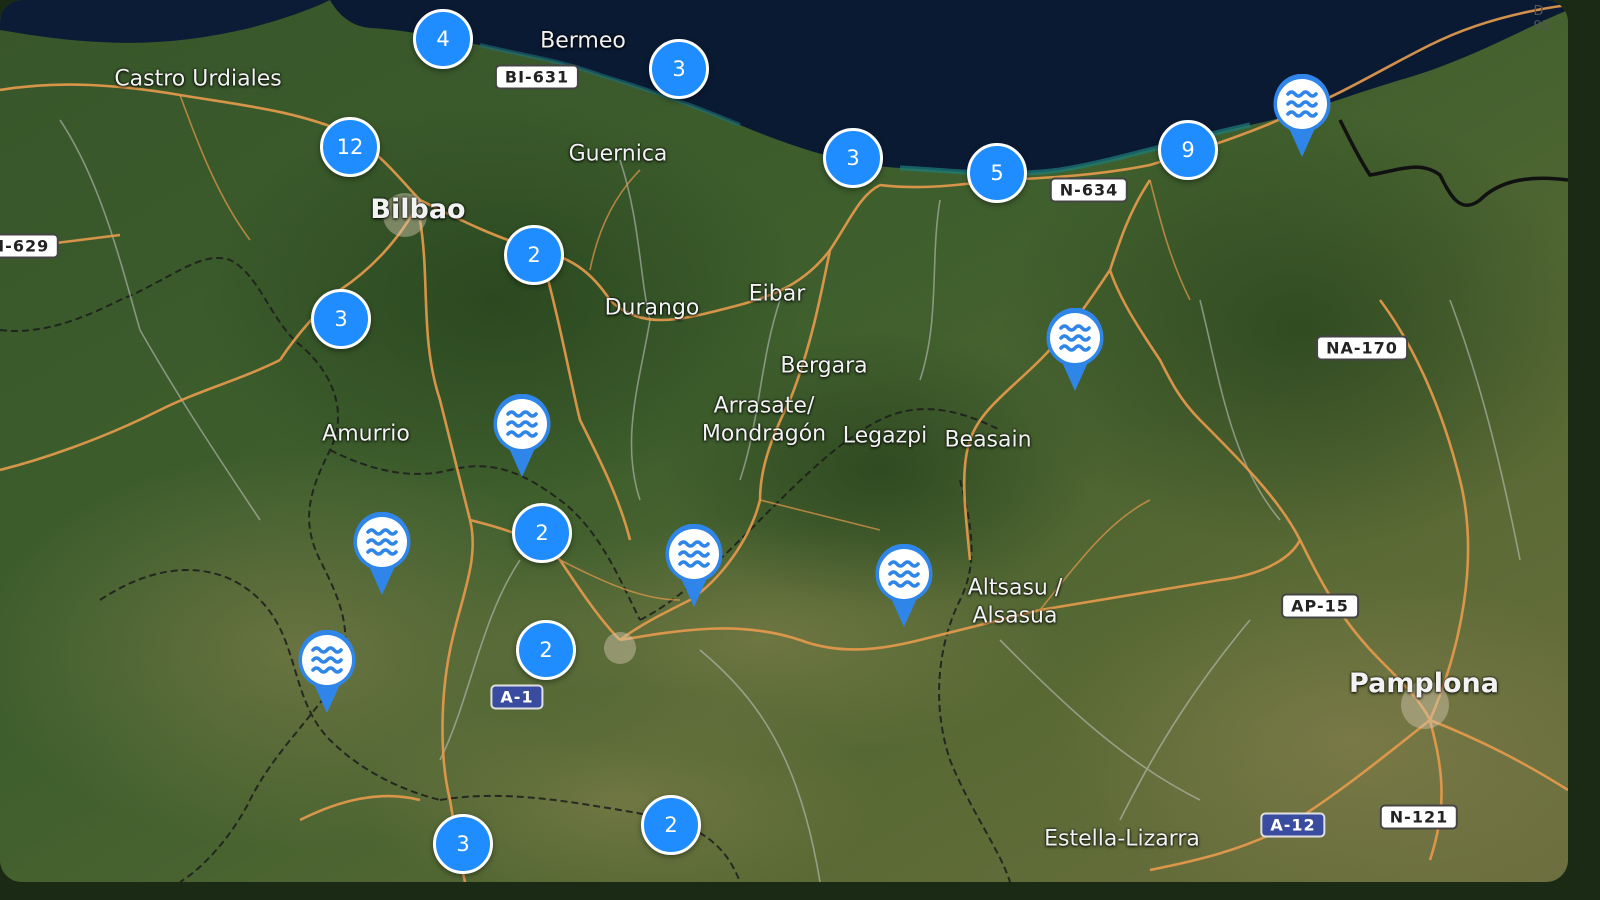  Describe the element at coordinates (1362, 348) in the screenshot. I see `road-shield-na-170: NA-170` at that location.